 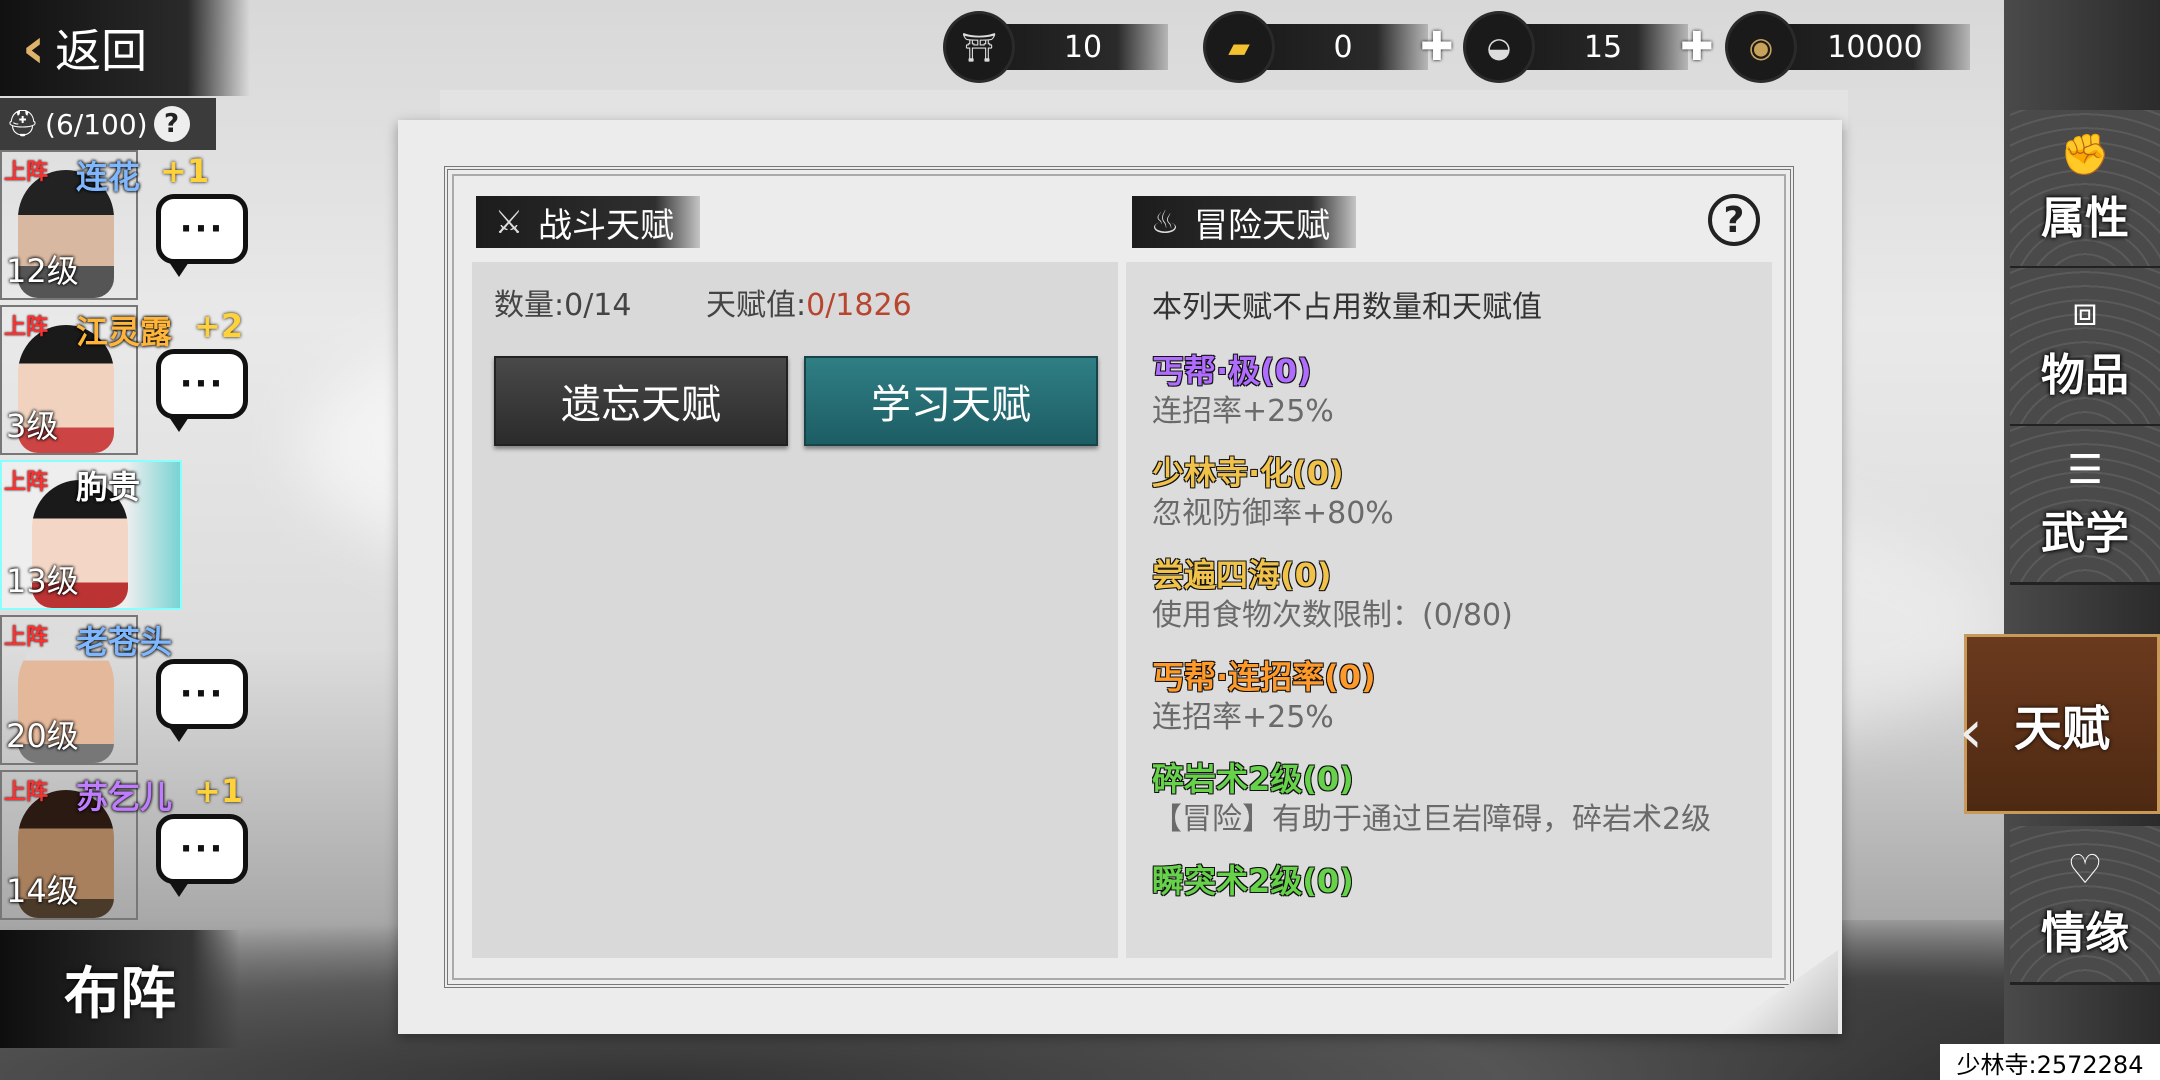 What do you see at coordinates (1437, 47) in the screenshot?
I see `add-gold-button: ✚` at bounding box center [1437, 47].